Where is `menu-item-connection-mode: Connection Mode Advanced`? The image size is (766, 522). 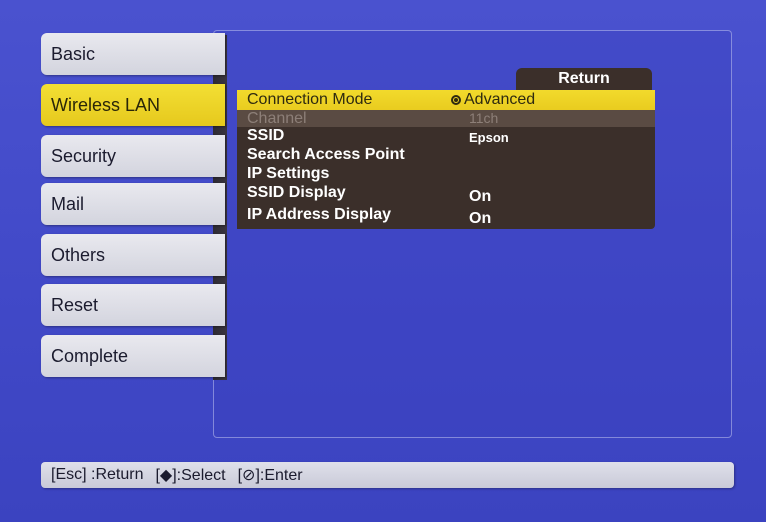
menu-item-connection-mode: Connection Mode Advanced is located at coordinates (446, 100).